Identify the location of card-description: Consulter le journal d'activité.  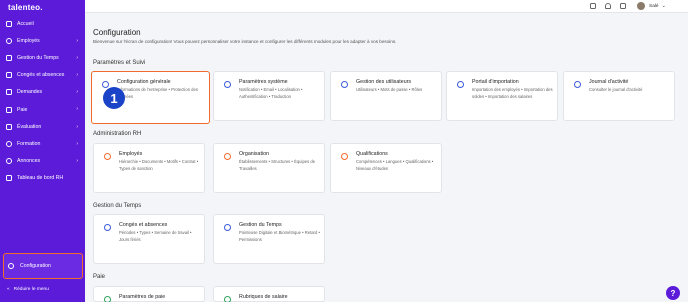
(616, 89).